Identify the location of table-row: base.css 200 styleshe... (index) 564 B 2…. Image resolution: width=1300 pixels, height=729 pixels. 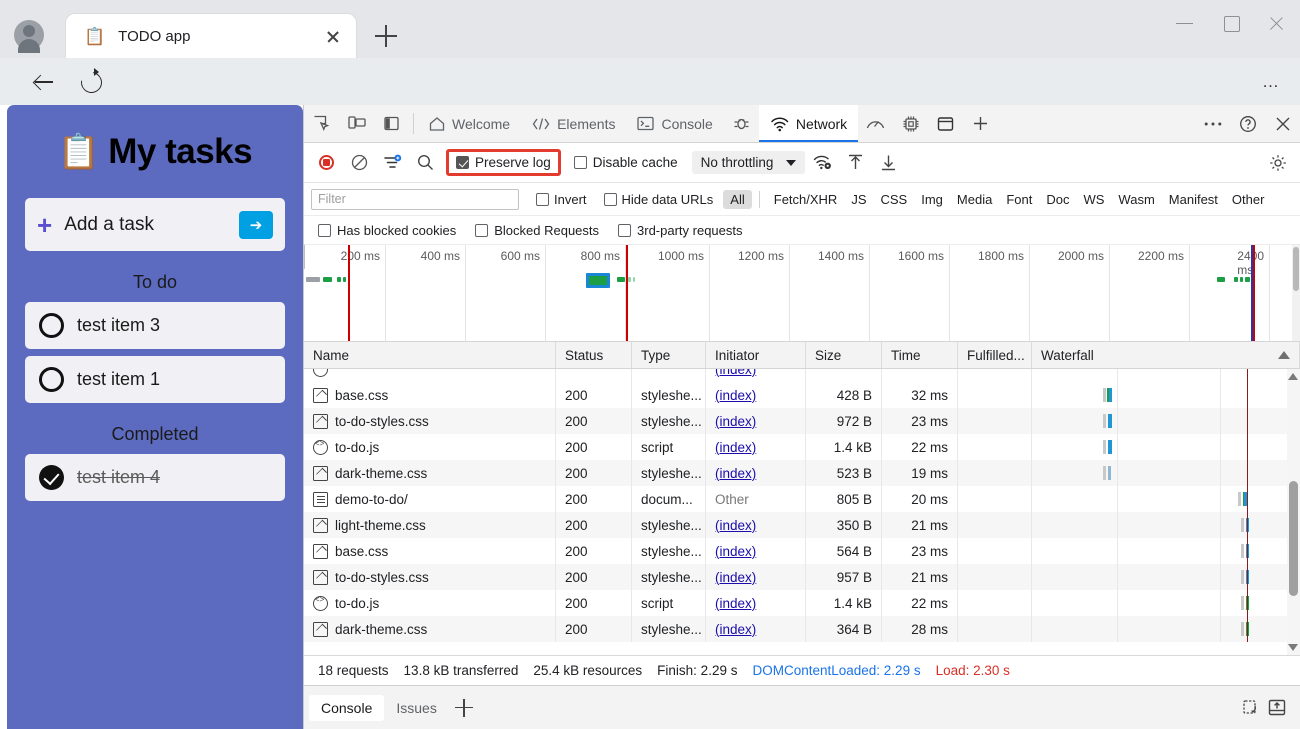
(802, 551).